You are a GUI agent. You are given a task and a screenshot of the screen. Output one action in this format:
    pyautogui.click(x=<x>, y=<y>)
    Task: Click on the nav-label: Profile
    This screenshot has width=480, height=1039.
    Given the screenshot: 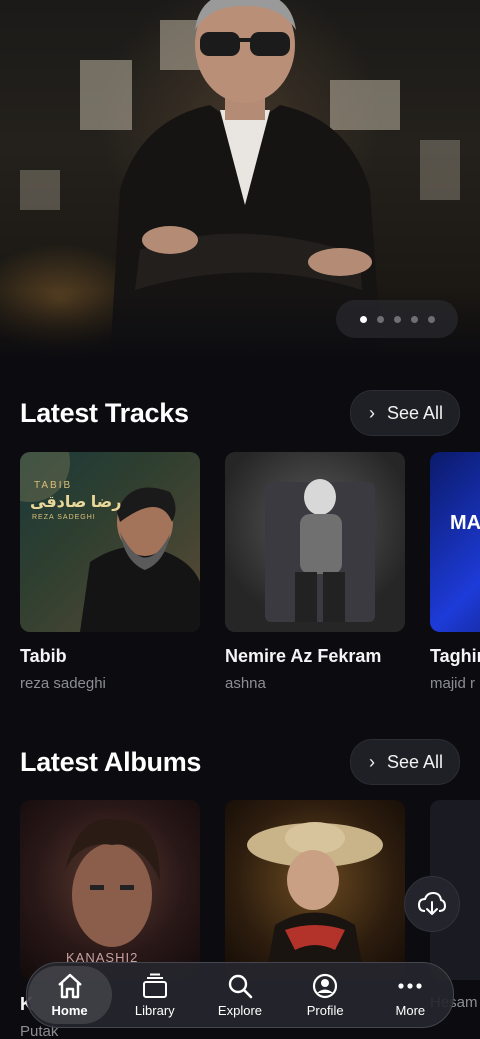 What is the action you would take?
    pyautogui.click(x=325, y=1010)
    